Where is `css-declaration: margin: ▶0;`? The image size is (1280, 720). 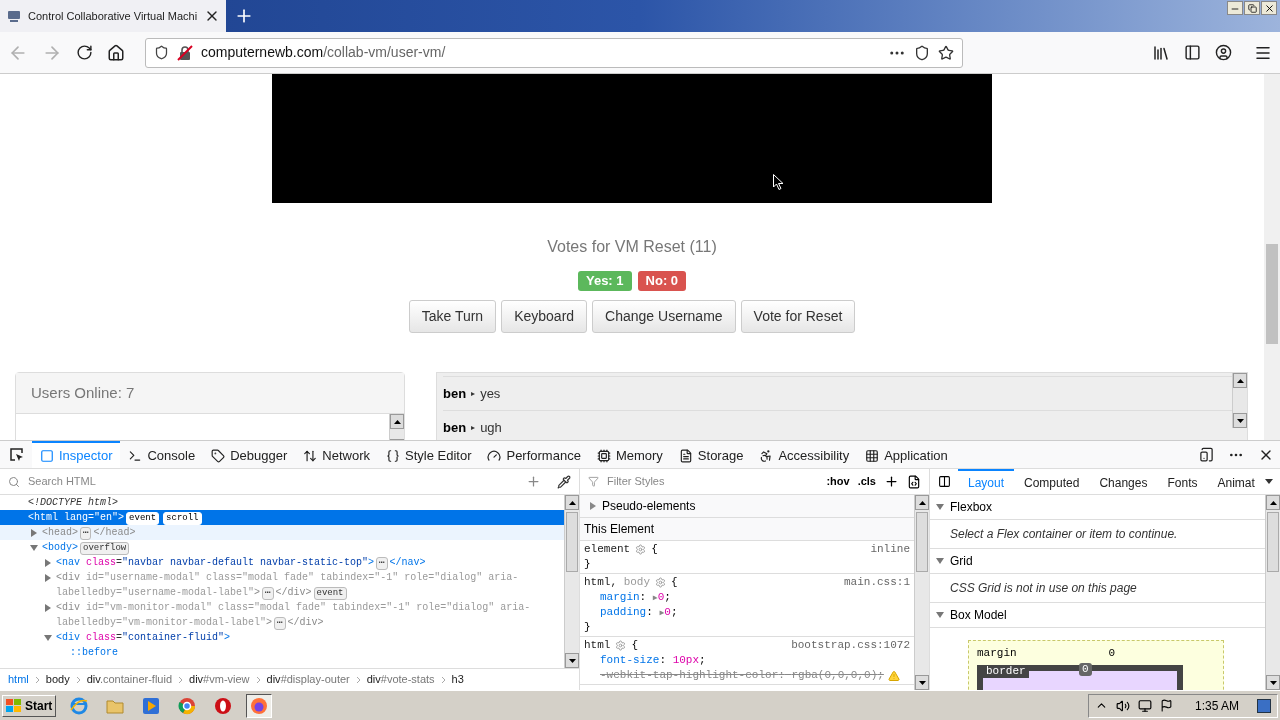
css-declaration: margin: ▶0; is located at coordinates (635, 597).